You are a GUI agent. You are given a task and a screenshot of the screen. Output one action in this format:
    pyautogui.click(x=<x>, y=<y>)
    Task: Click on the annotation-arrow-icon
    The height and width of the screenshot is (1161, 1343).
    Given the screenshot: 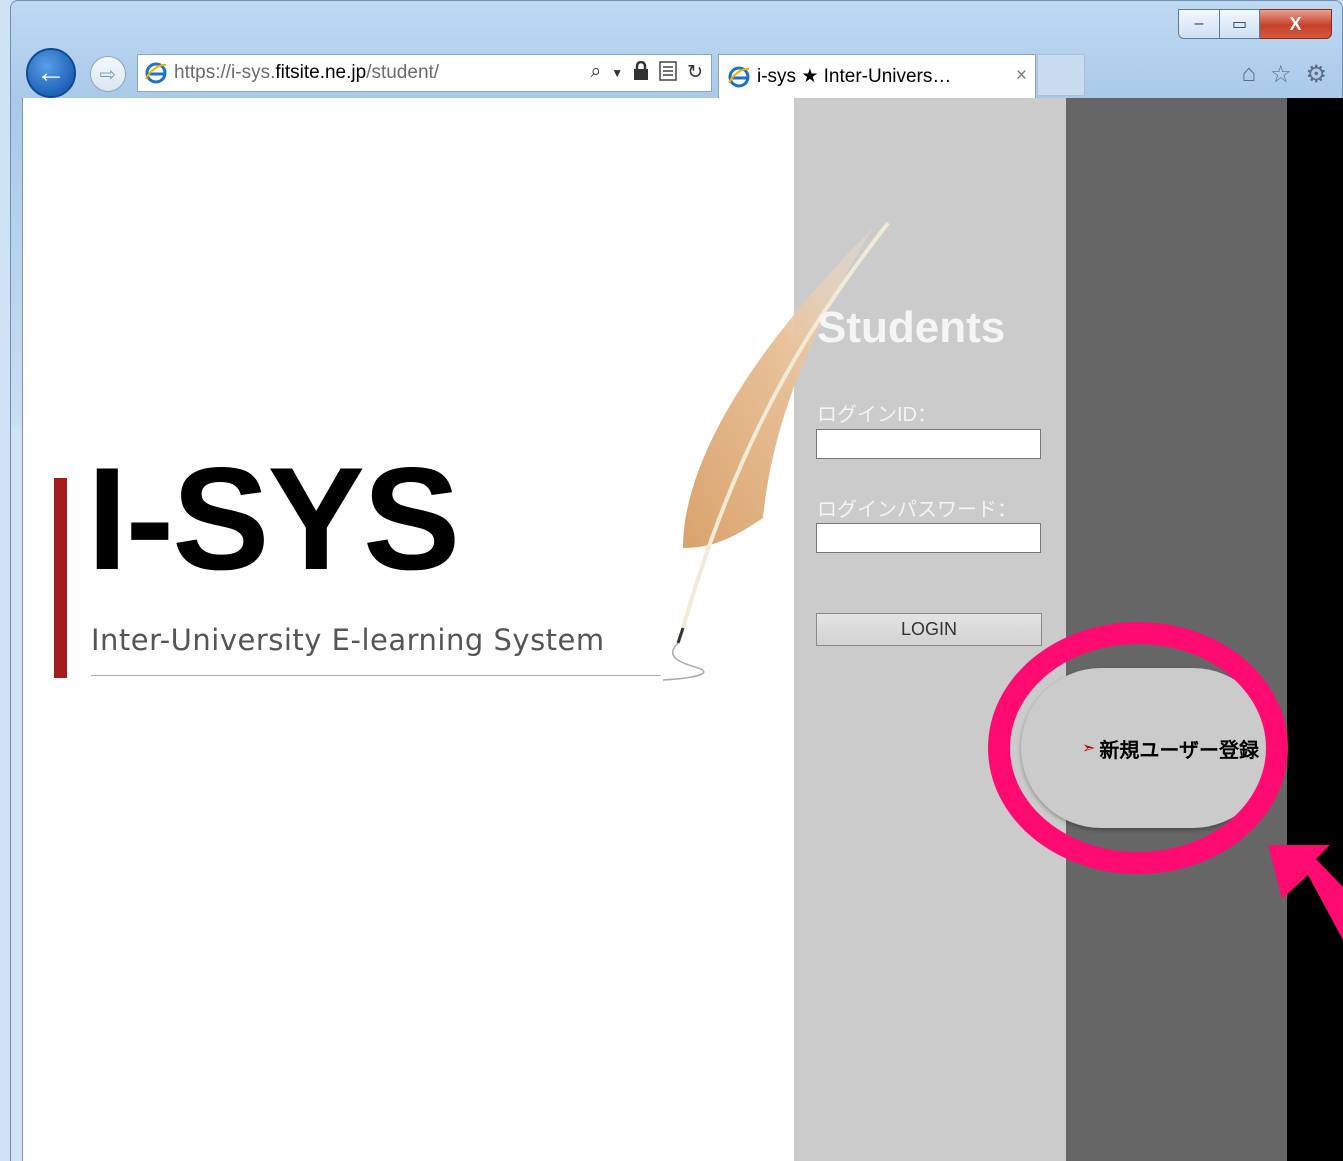 What is the action you would take?
    pyautogui.click(x=1305, y=892)
    